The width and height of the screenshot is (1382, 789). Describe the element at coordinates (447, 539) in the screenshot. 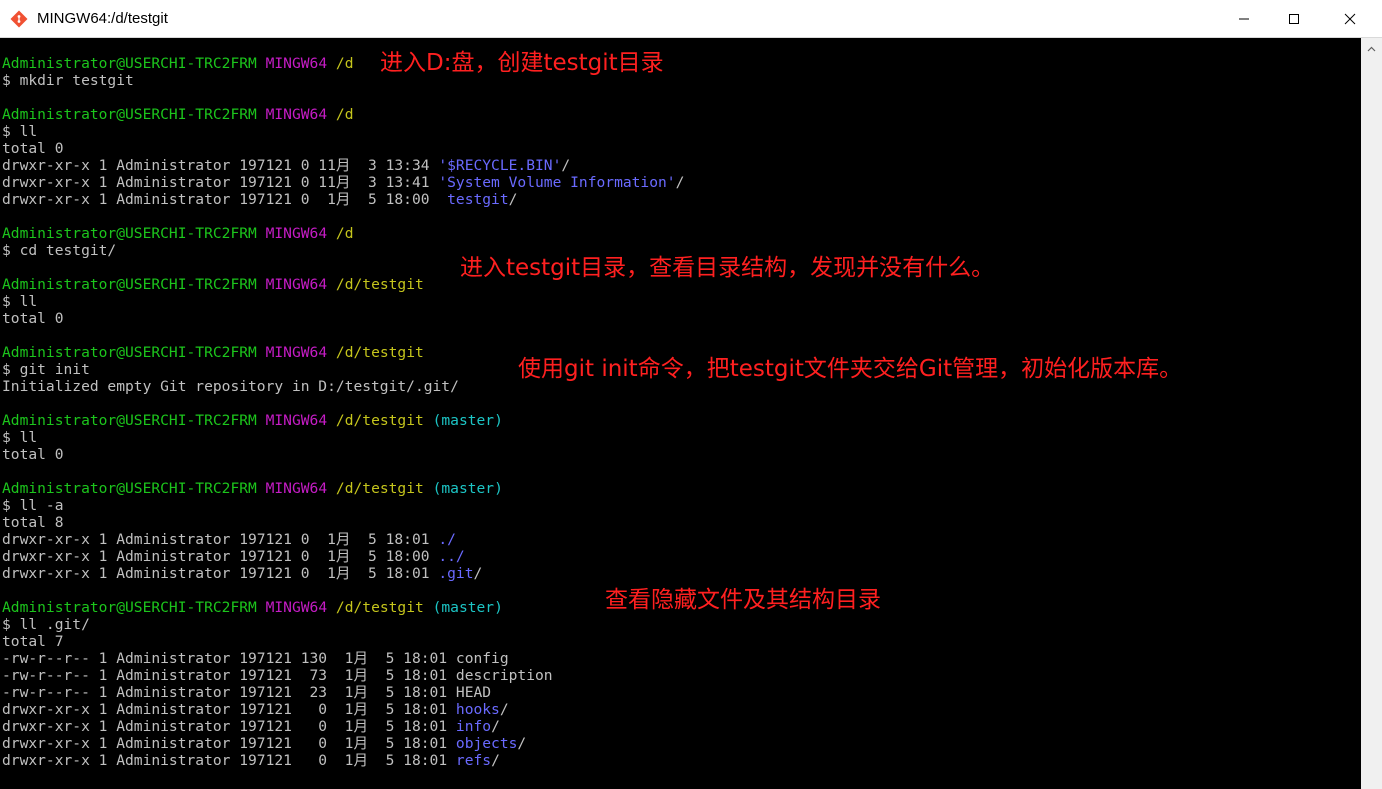

I see `terminal-text: ./` at that location.